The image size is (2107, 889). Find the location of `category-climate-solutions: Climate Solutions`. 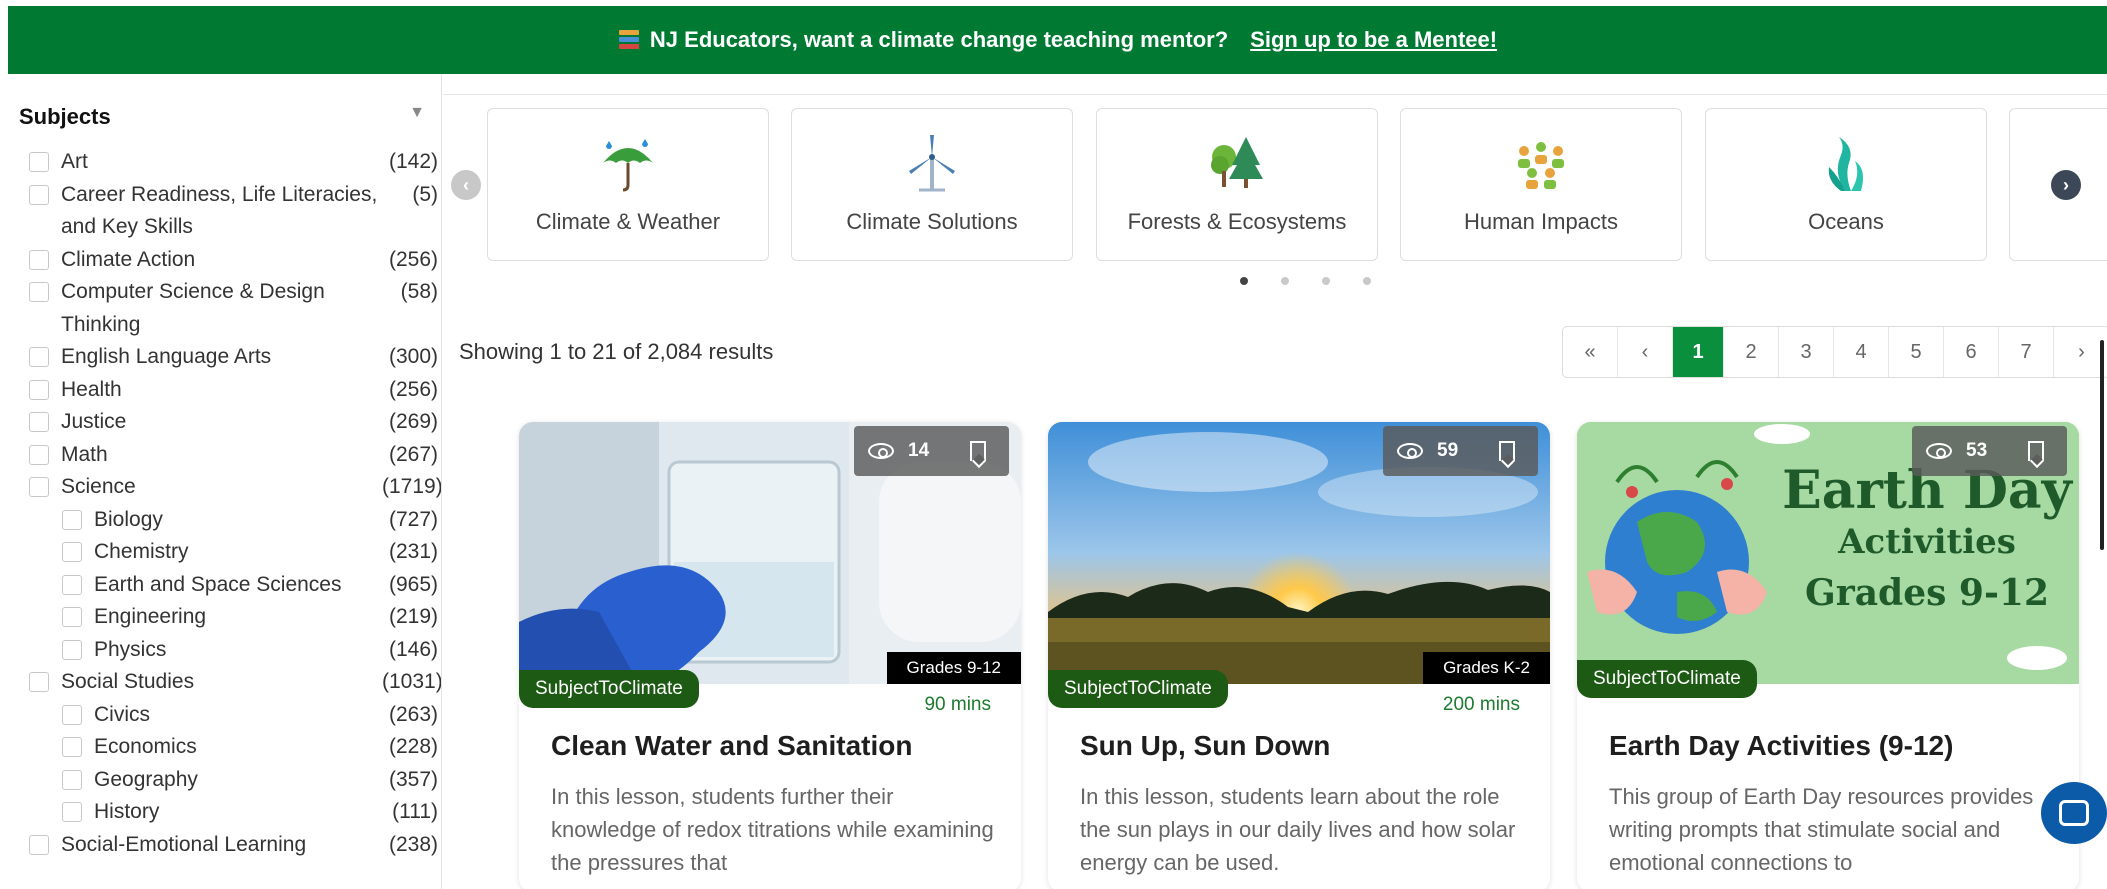

category-climate-solutions: Climate Solutions is located at coordinates (932, 184).